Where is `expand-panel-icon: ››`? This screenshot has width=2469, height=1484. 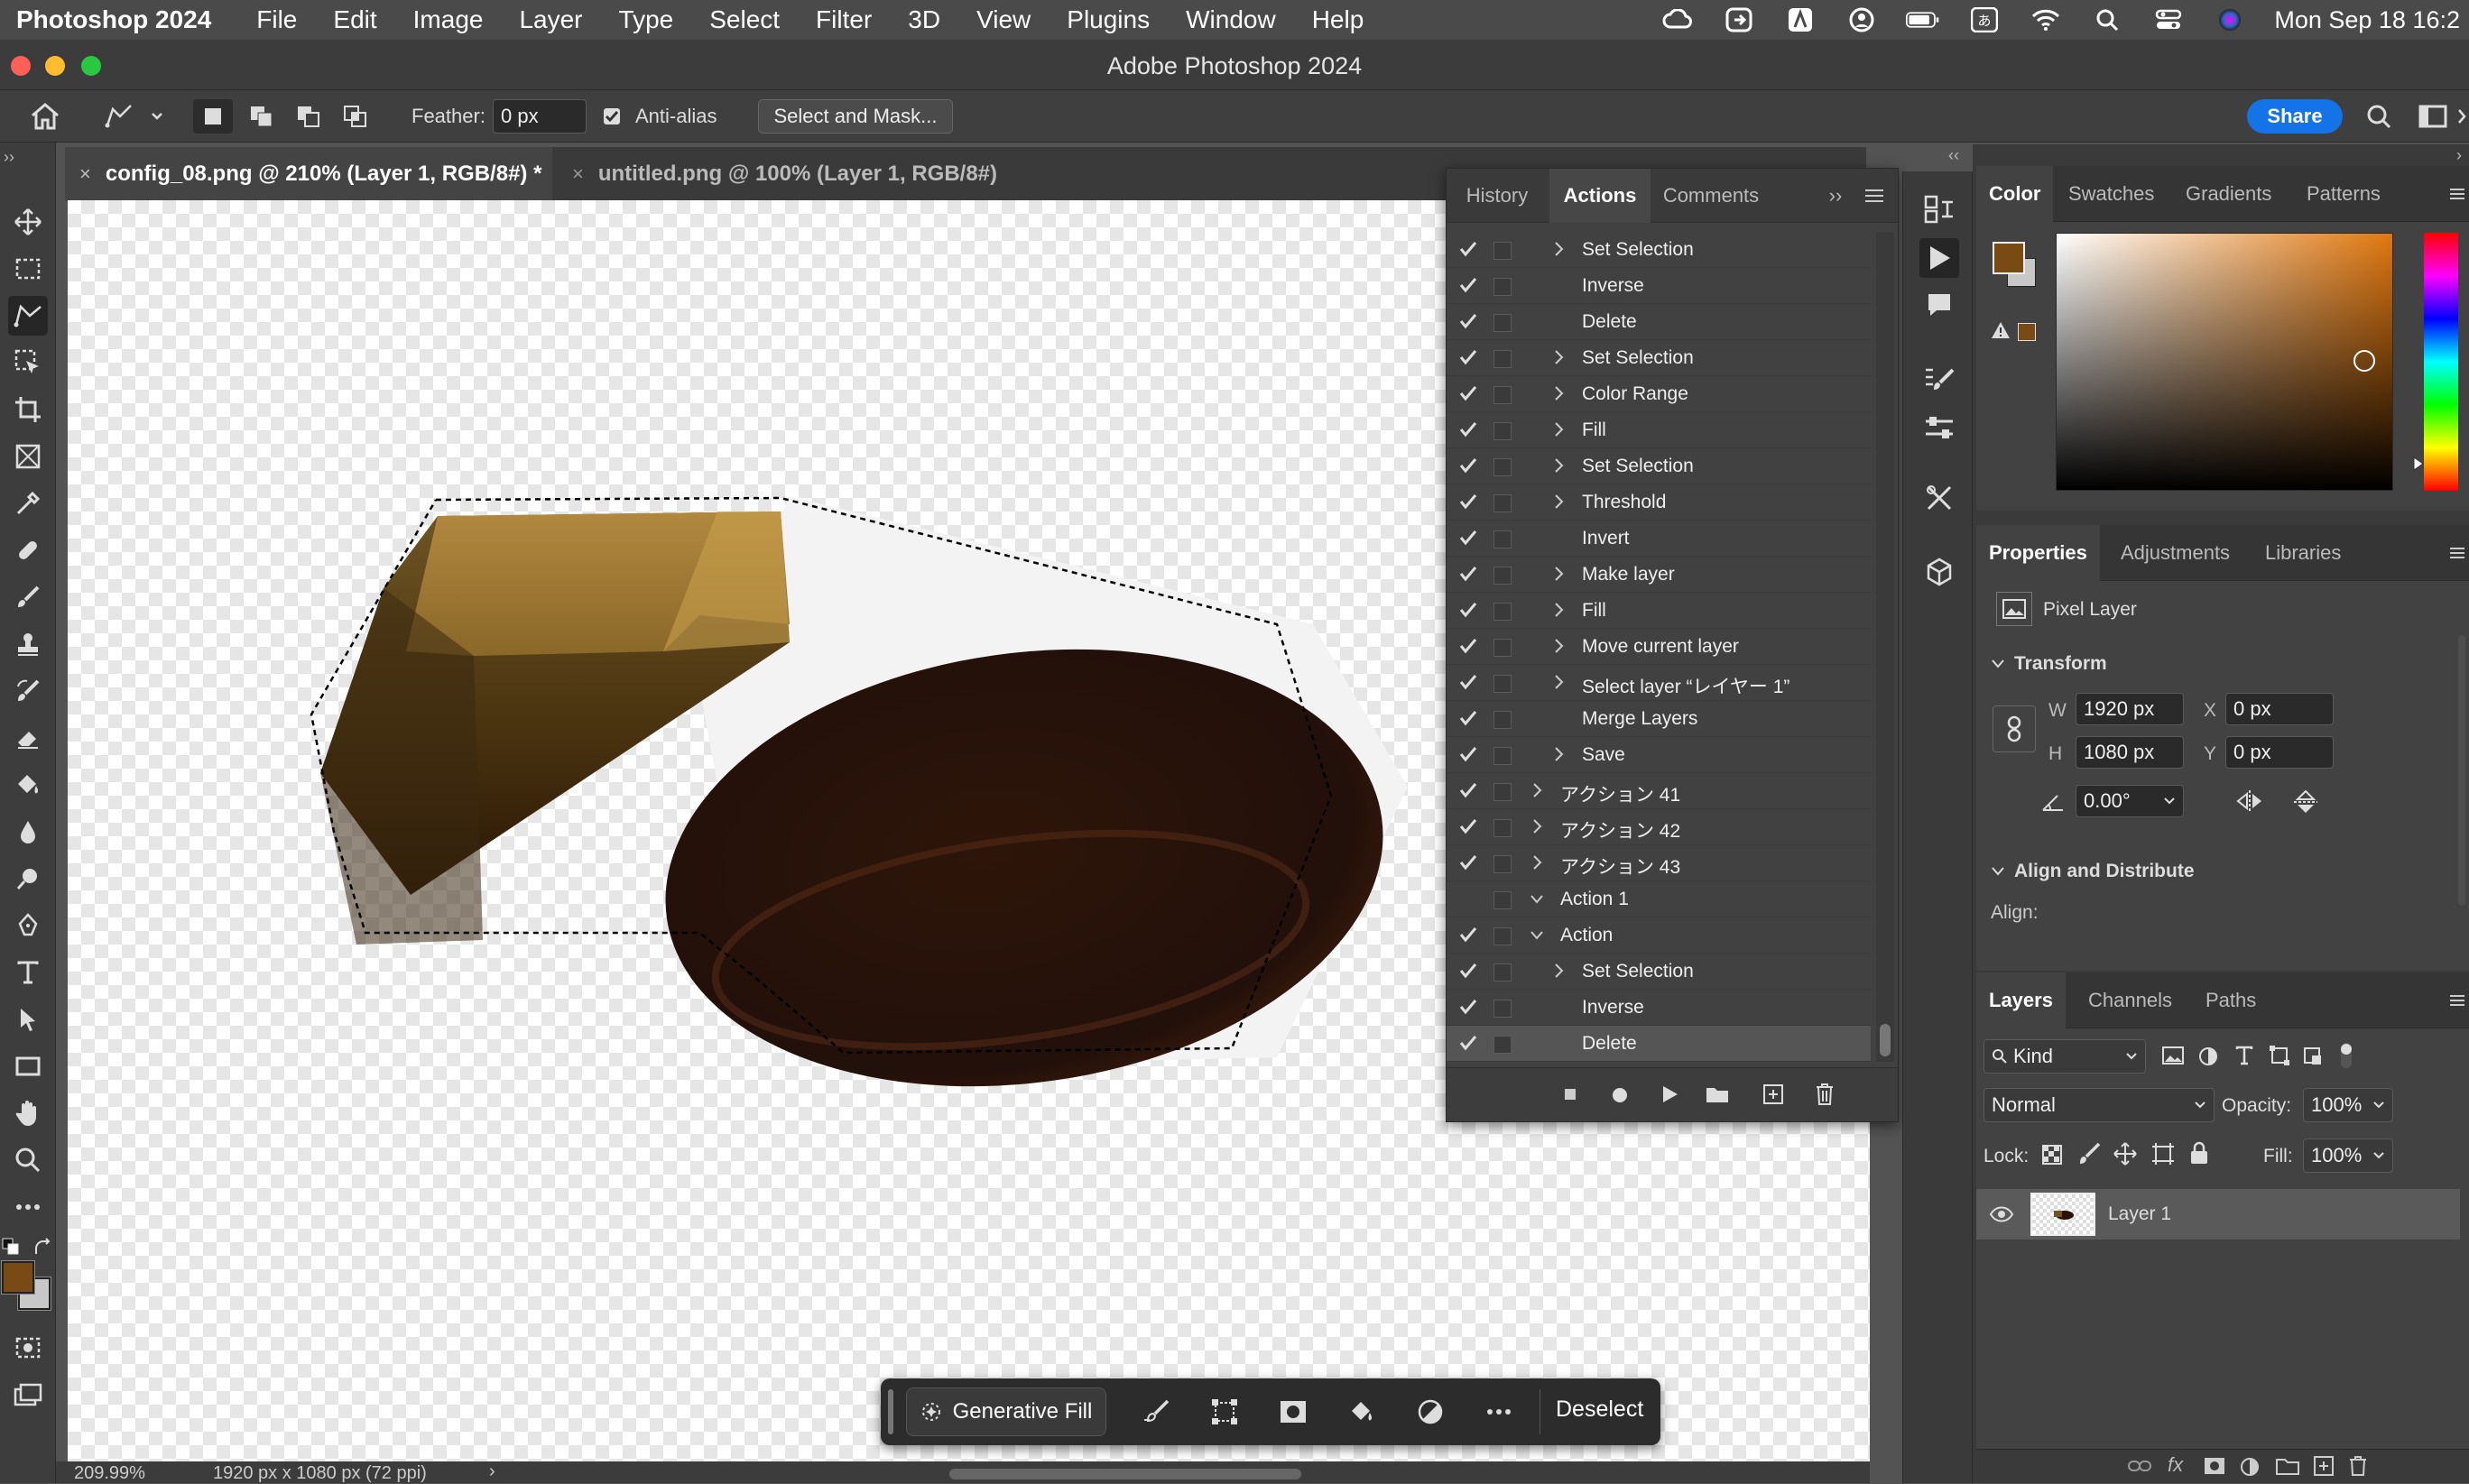 expand-panel-icon: ›› is located at coordinates (1836, 196).